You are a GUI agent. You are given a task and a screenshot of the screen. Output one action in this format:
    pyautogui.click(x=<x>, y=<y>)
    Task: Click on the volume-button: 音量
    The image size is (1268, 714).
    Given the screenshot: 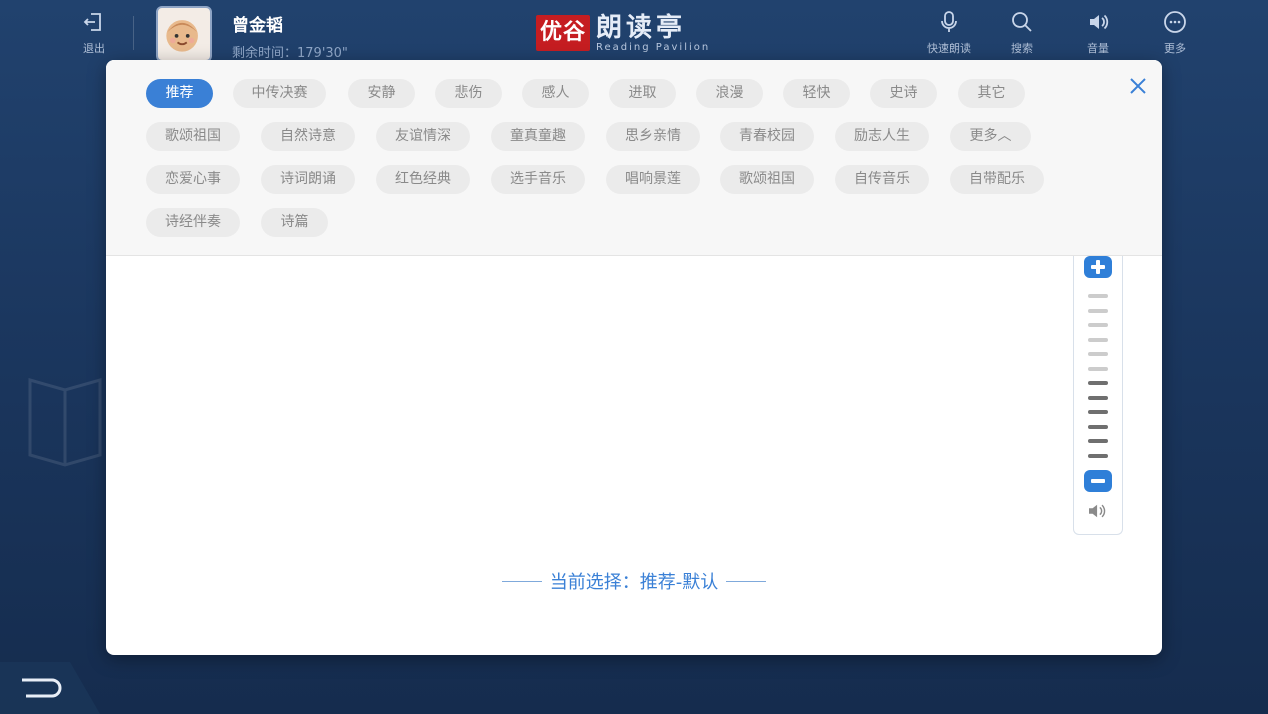 What is the action you would take?
    pyautogui.click(x=1098, y=37)
    